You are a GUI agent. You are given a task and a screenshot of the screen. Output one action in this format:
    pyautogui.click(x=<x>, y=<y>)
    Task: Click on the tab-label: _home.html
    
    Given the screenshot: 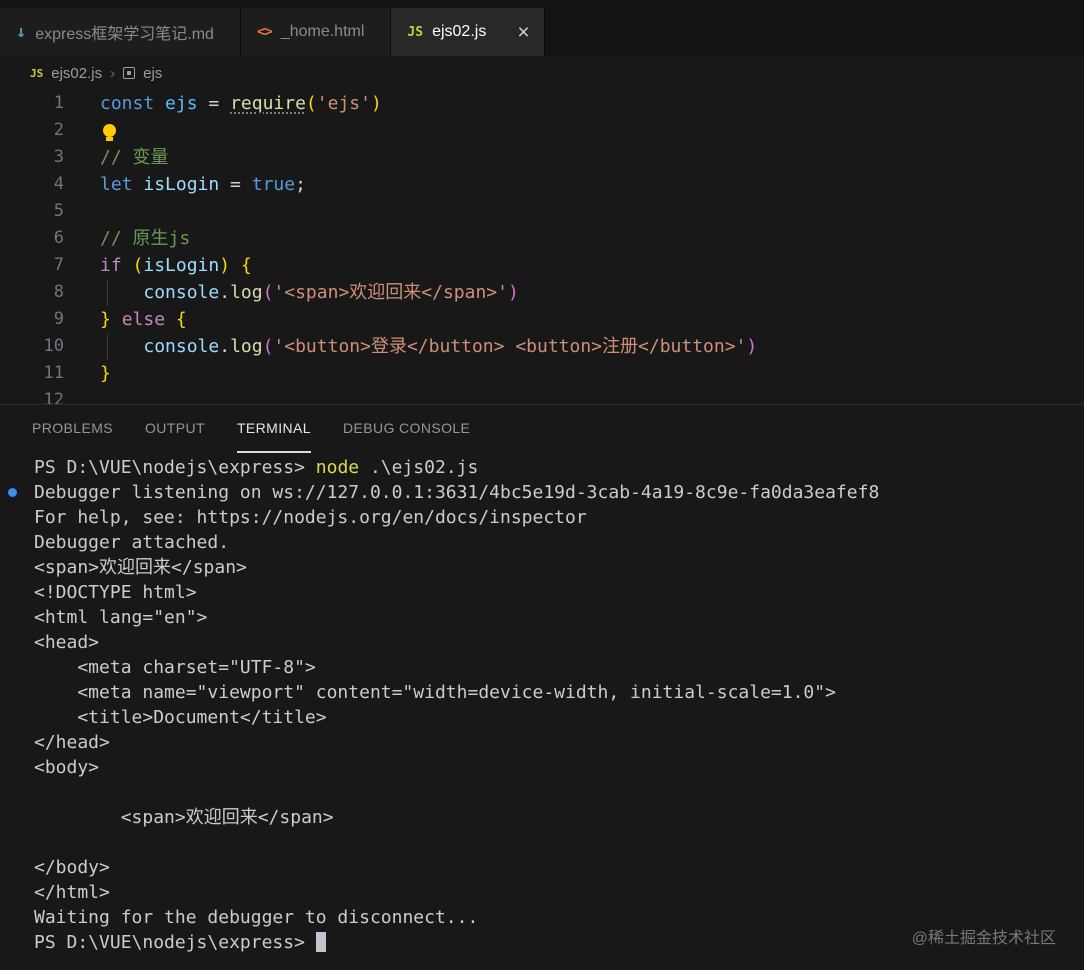 What is the action you would take?
    pyautogui.click(x=322, y=31)
    